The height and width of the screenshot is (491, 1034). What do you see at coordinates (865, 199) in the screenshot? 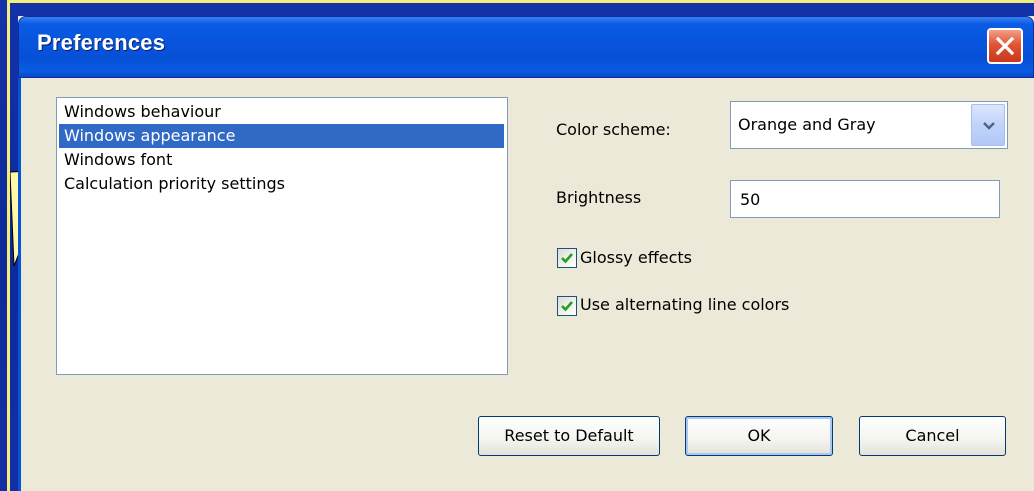
I see `brightness-input: 50` at bounding box center [865, 199].